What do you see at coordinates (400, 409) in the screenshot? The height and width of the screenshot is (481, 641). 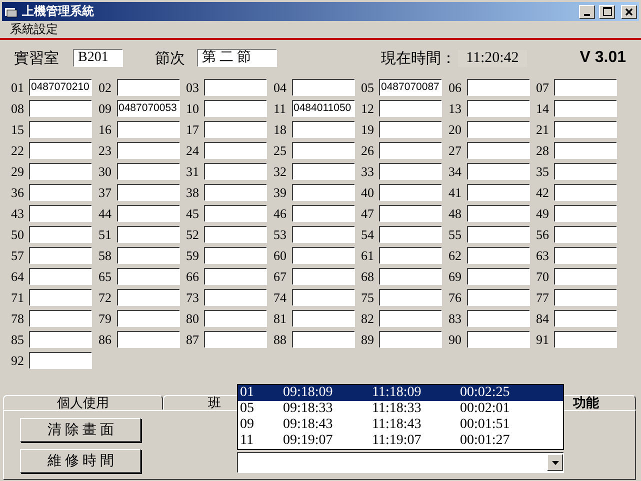 I see `list-item: 05 09:18:33 11:18:33 00:02:01` at bounding box center [400, 409].